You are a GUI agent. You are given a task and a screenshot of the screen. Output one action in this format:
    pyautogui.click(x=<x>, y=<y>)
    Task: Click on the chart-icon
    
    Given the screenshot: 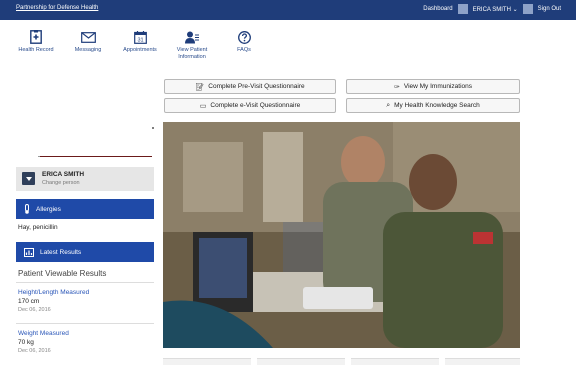 What is the action you would take?
    pyautogui.click(x=29, y=252)
    